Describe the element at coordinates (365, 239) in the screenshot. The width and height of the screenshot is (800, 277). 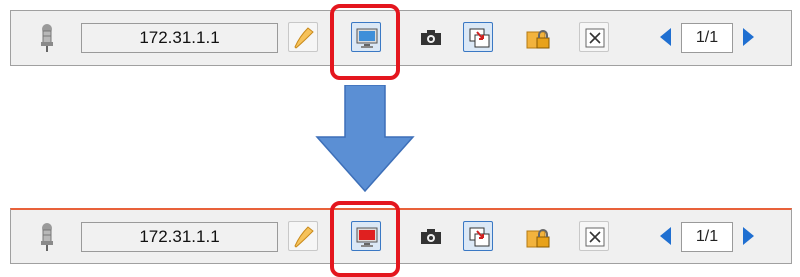
I see `highlight-frame-after` at that location.